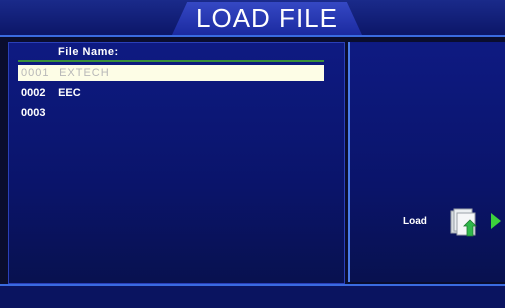  I want to click on play-arrow-icon, so click(496, 221).